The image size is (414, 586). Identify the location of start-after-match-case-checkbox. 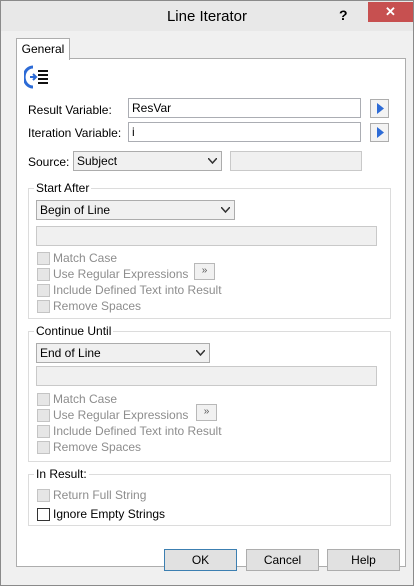
(43, 258).